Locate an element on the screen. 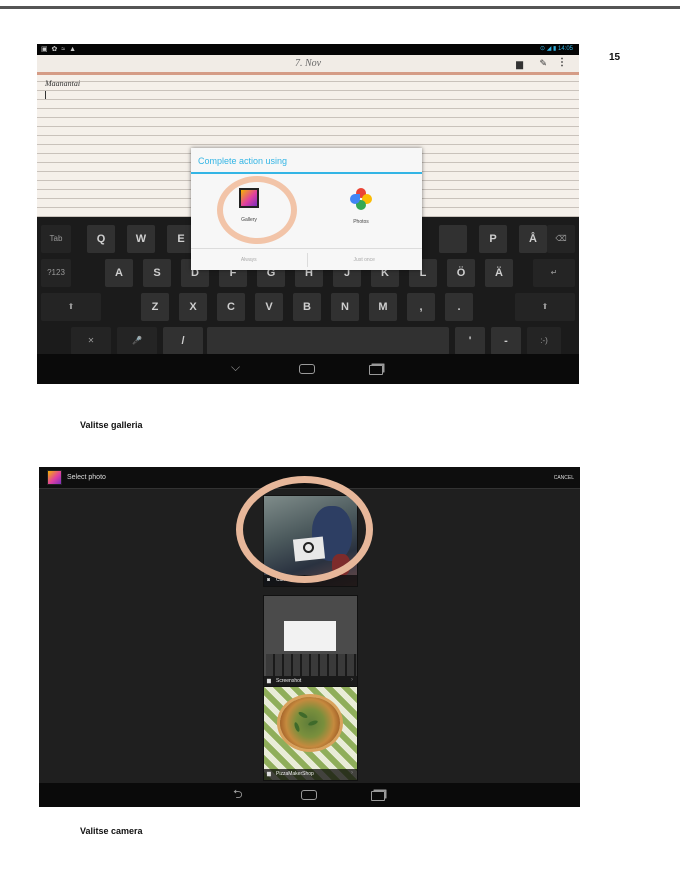 The height and width of the screenshot is (871, 680). highlight-ring-gallery is located at coordinates (257, 210).